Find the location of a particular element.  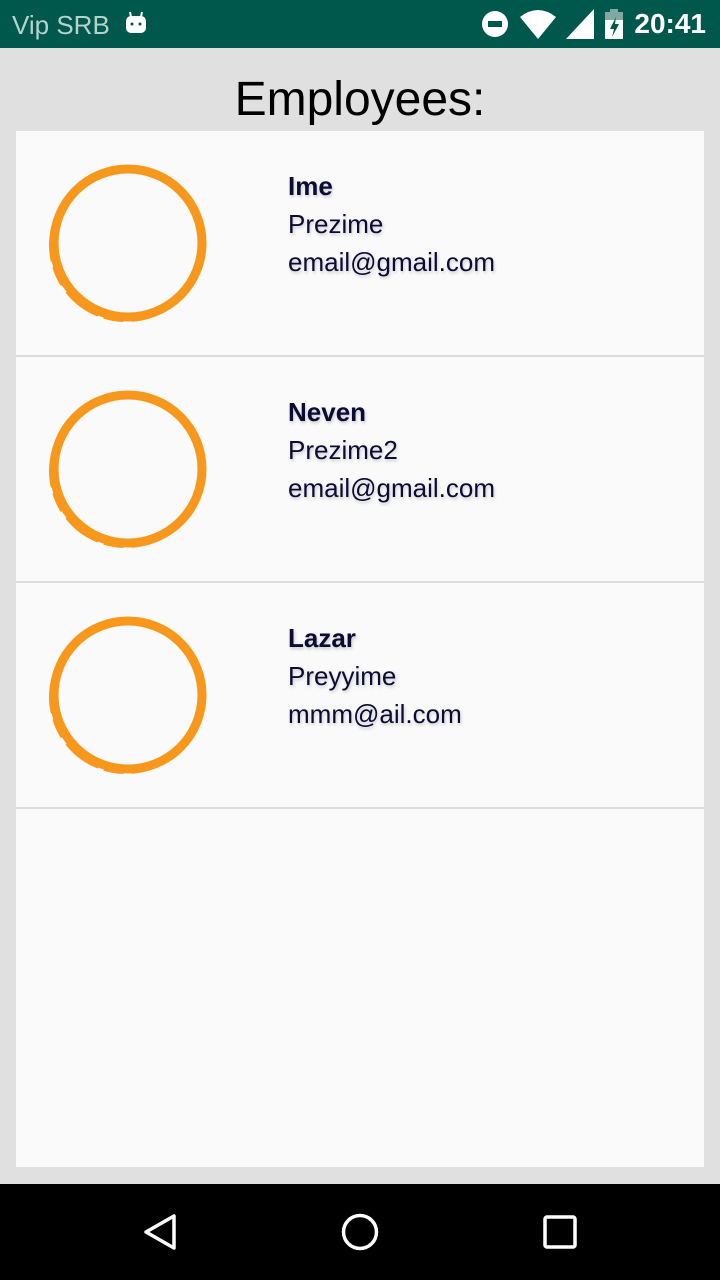

cell-signal-icon is located at coordinates (580, 24).